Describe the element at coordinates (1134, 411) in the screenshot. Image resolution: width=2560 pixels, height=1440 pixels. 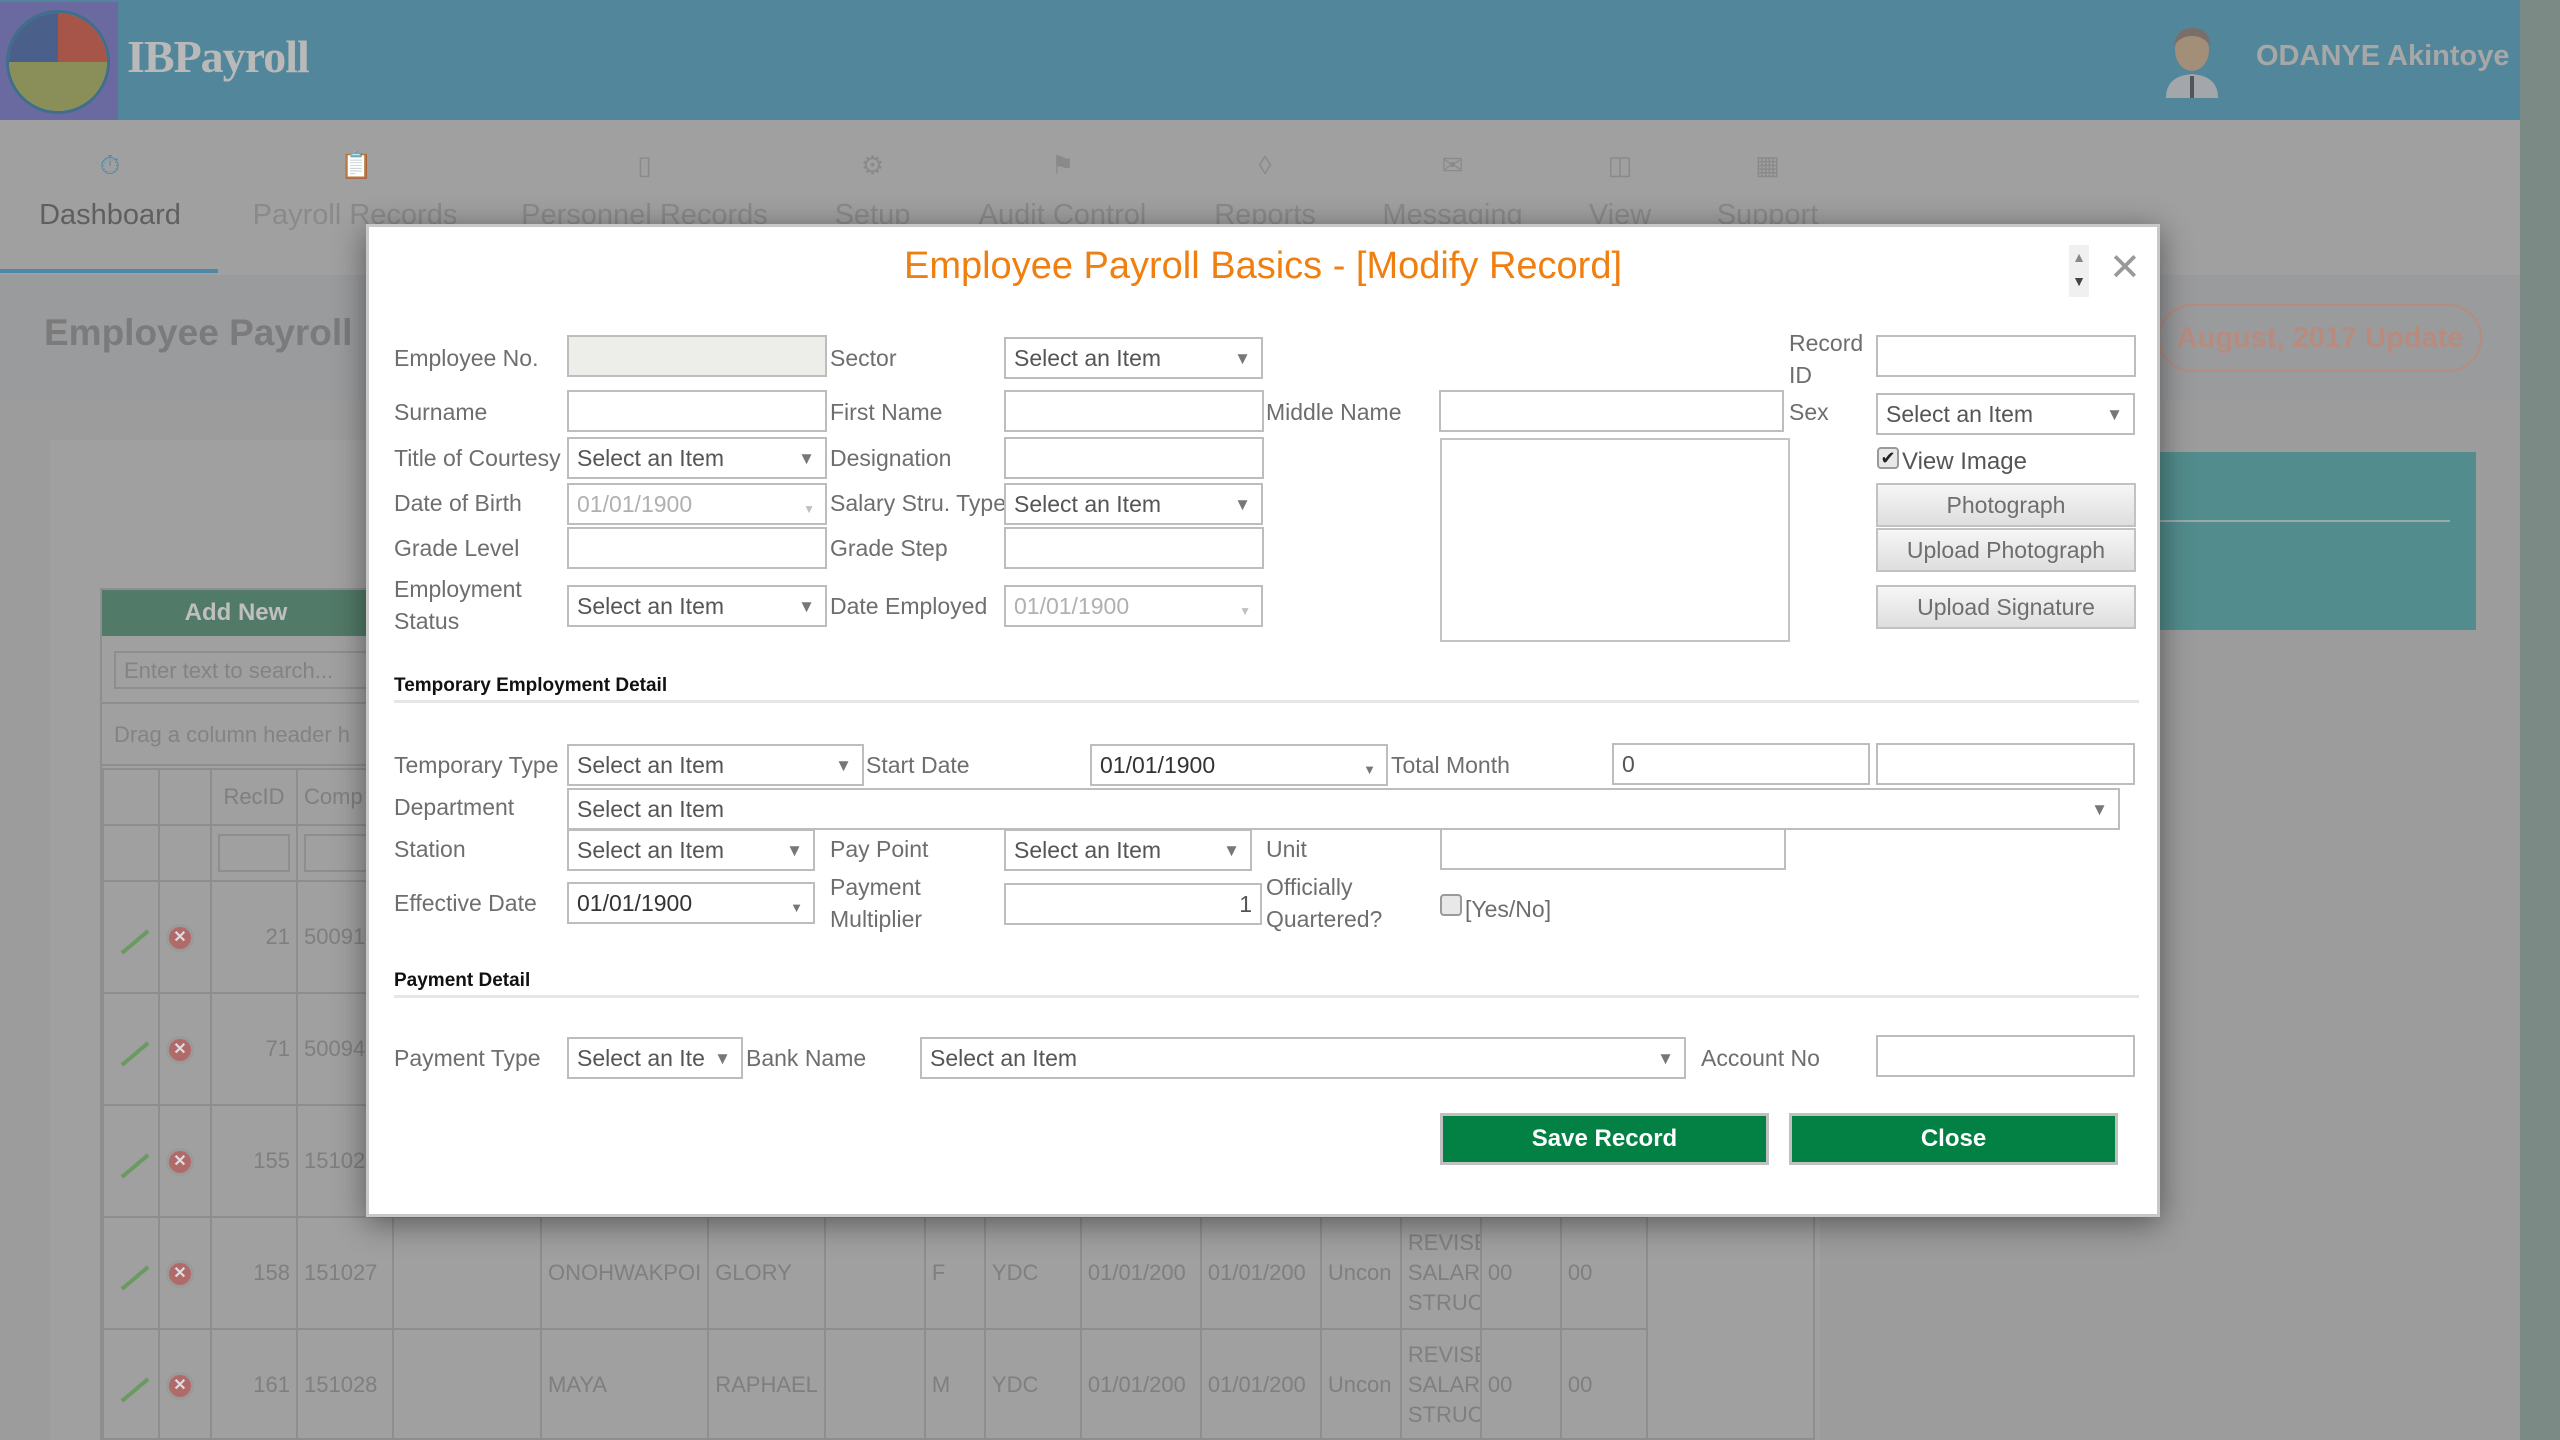
I see `first-name-field` at that location.